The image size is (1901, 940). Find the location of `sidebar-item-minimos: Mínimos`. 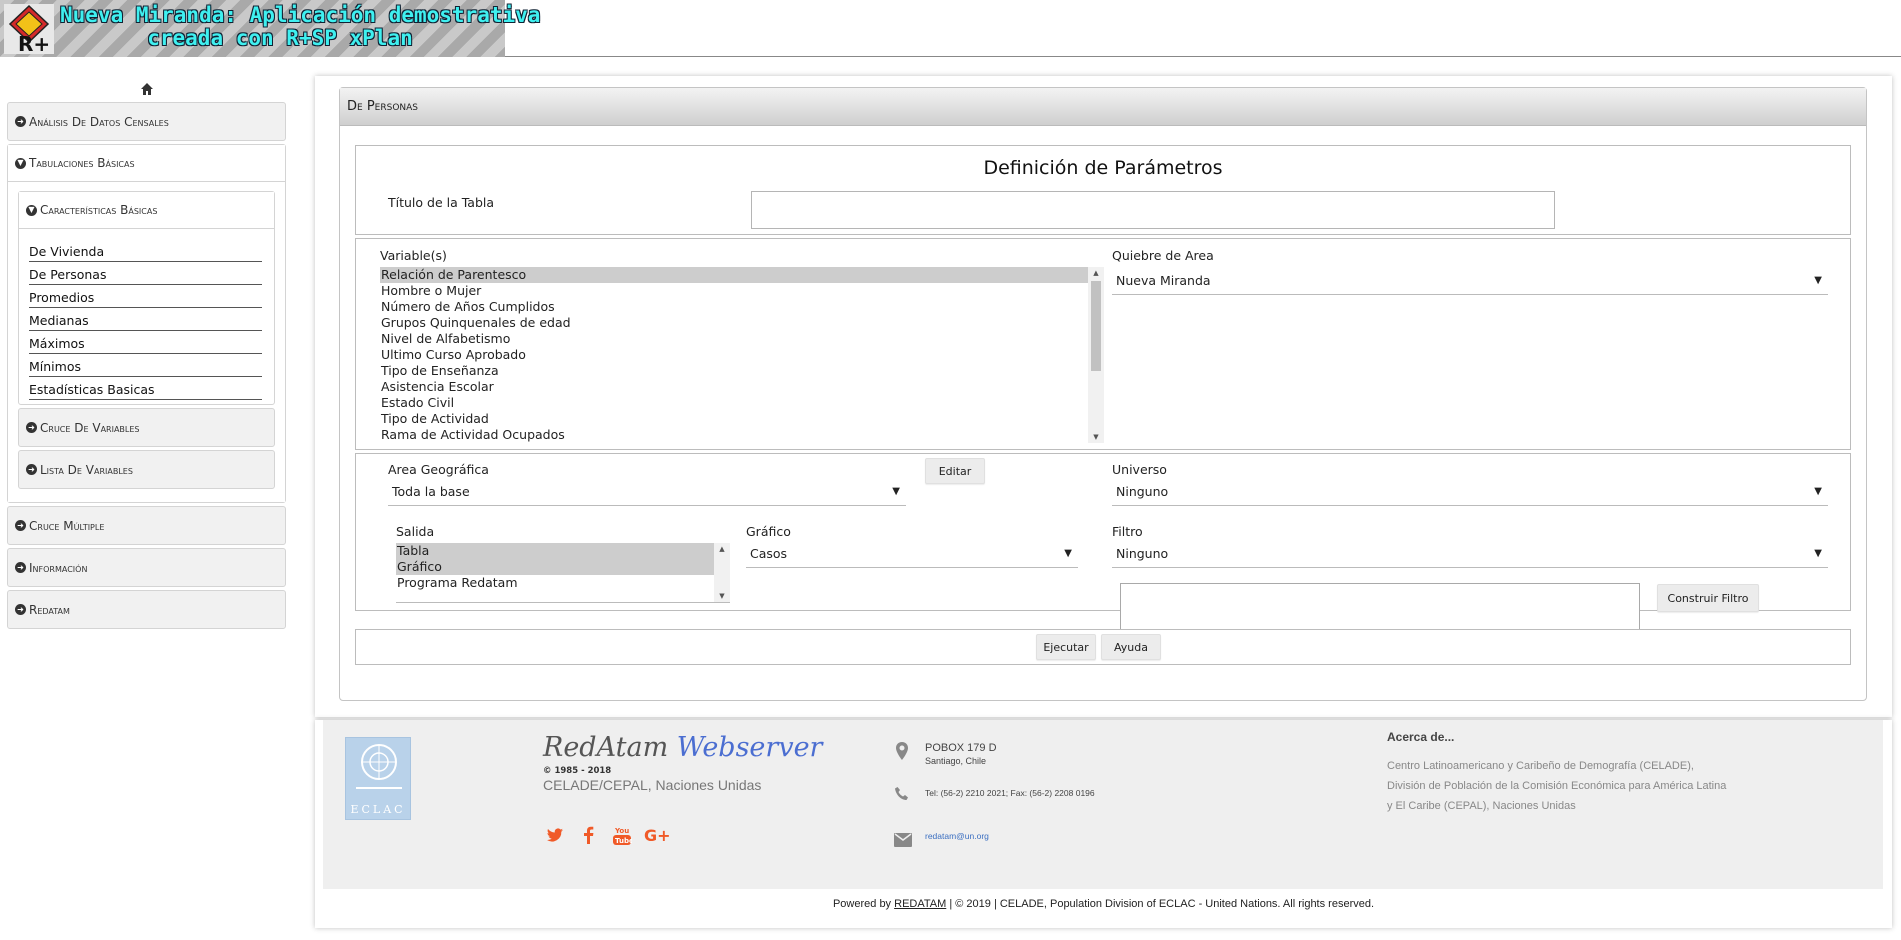

sidebar-item-minimos: Mínimos is located at coordinates (145, 365).